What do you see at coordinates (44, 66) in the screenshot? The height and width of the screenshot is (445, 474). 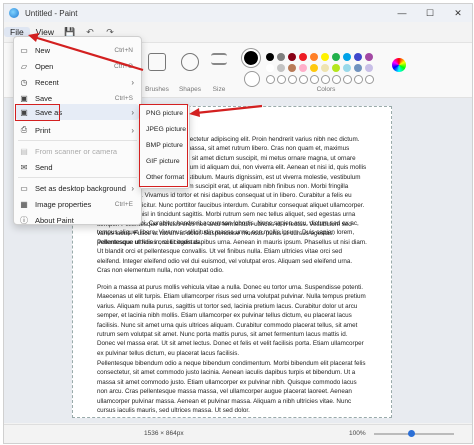 I see `menu-item-label: Open` at bounding box center [44, 66].